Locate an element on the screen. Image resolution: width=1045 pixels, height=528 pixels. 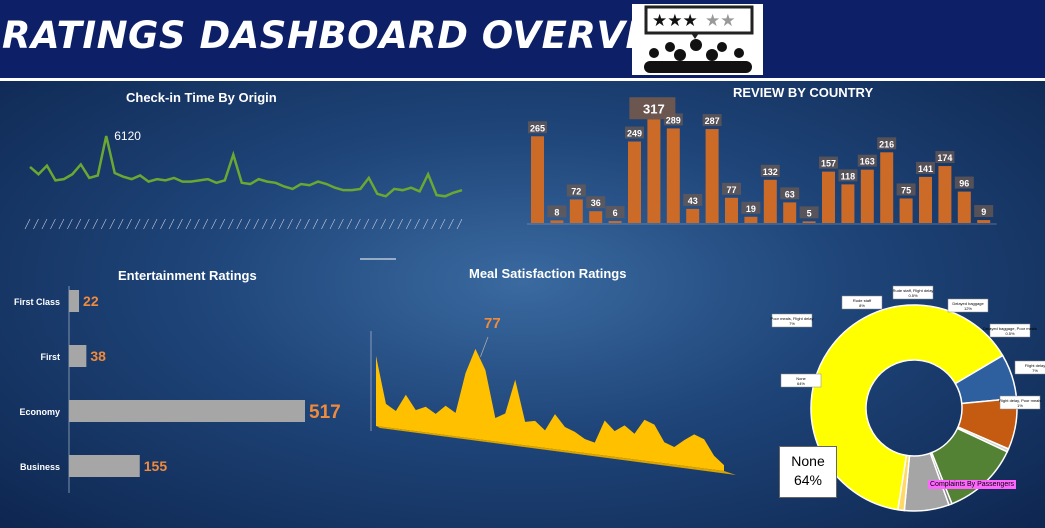
complaints-callout-pct: 64% is located at coordinates (801, 383).